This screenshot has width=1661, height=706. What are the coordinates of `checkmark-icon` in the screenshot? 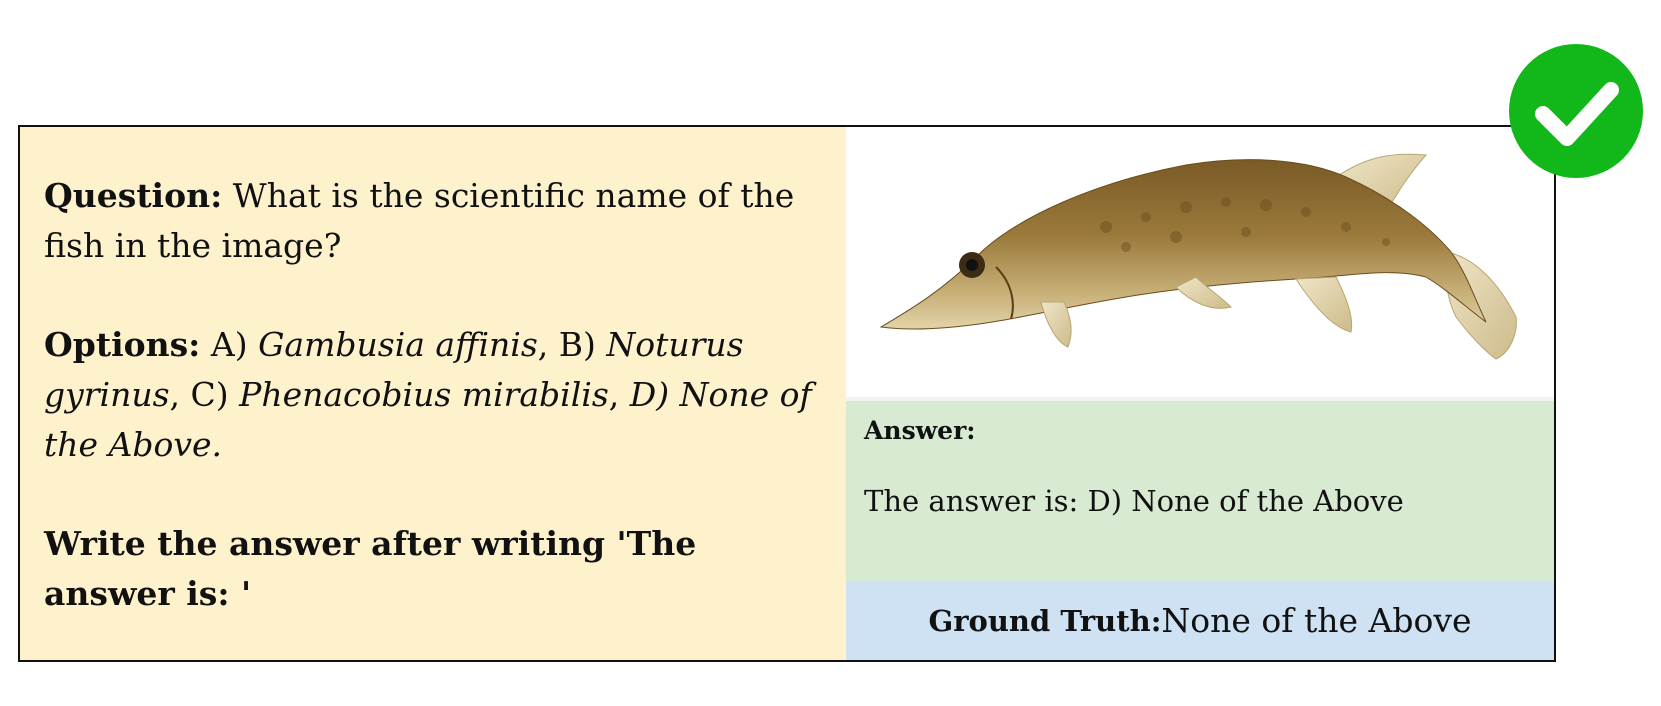 It's located at (1576, 111).